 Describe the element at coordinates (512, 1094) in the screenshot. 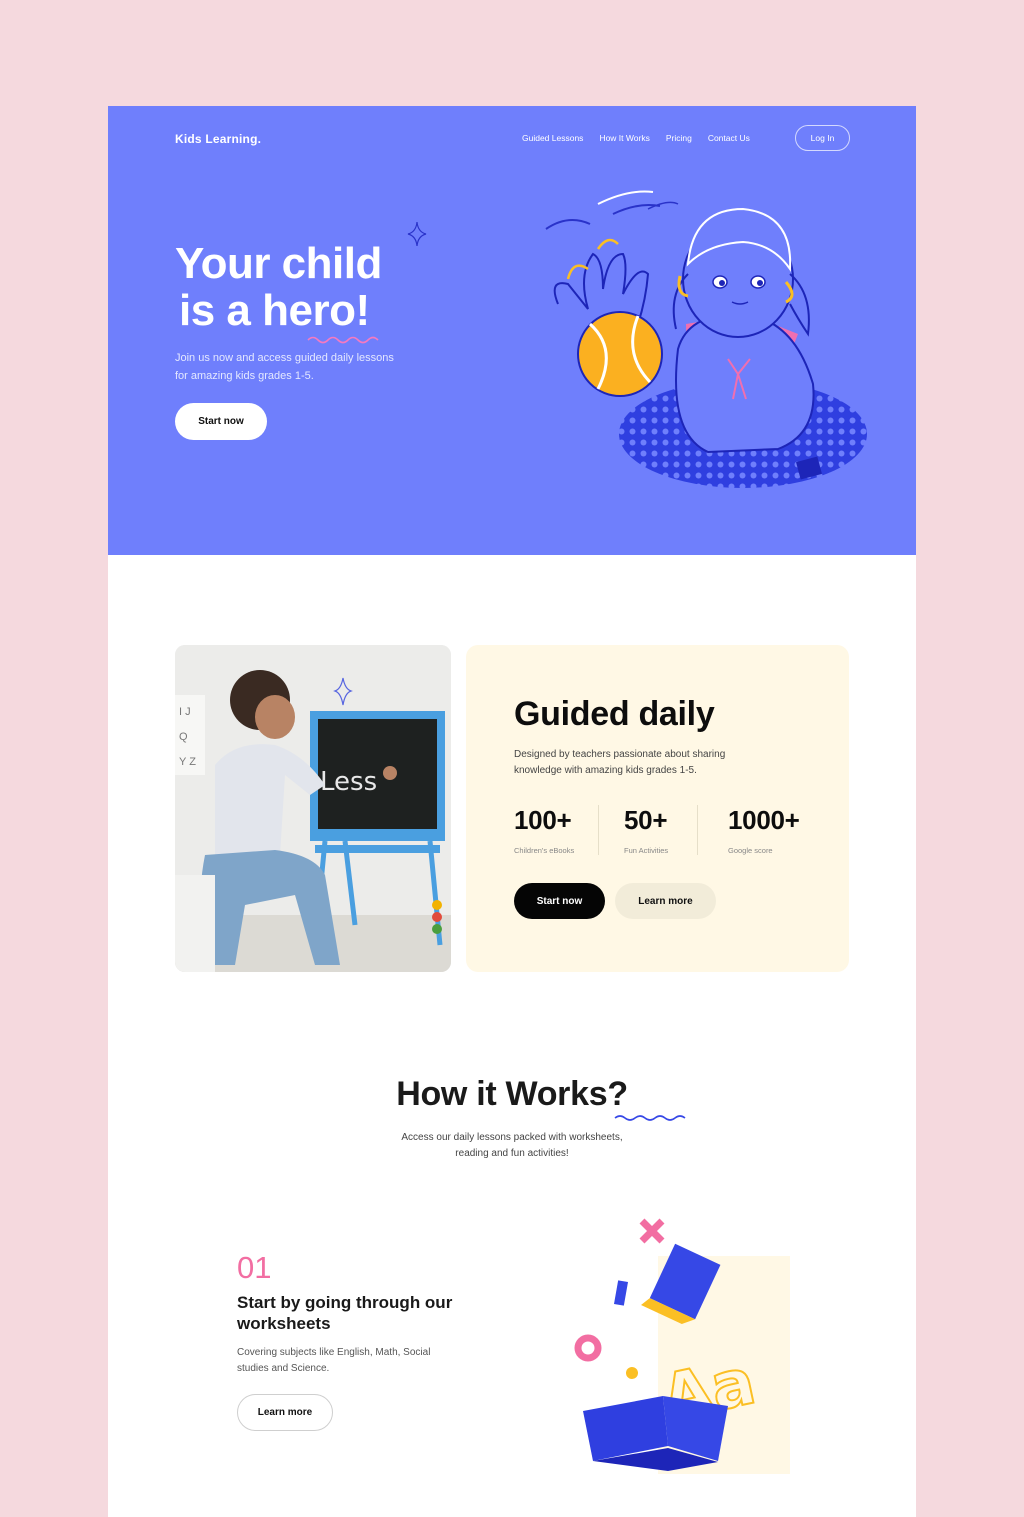

I see `how-it-works-title: How it Works?` at that location.